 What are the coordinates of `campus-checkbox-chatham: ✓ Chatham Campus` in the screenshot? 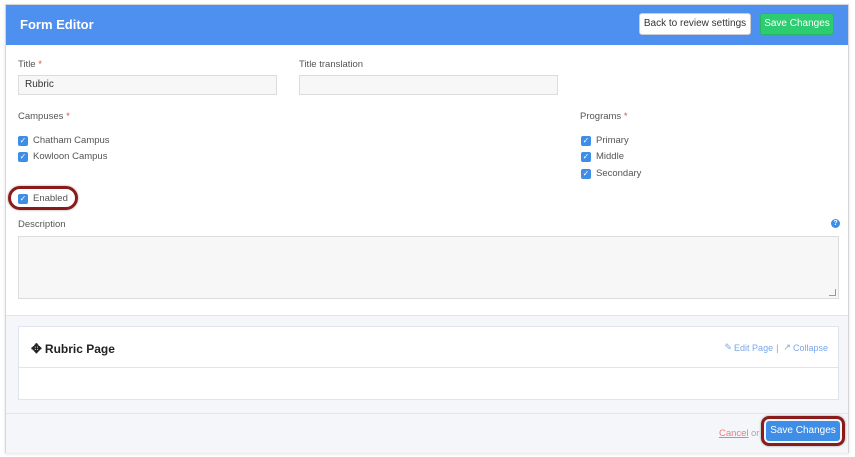 It's located at (64, 140).